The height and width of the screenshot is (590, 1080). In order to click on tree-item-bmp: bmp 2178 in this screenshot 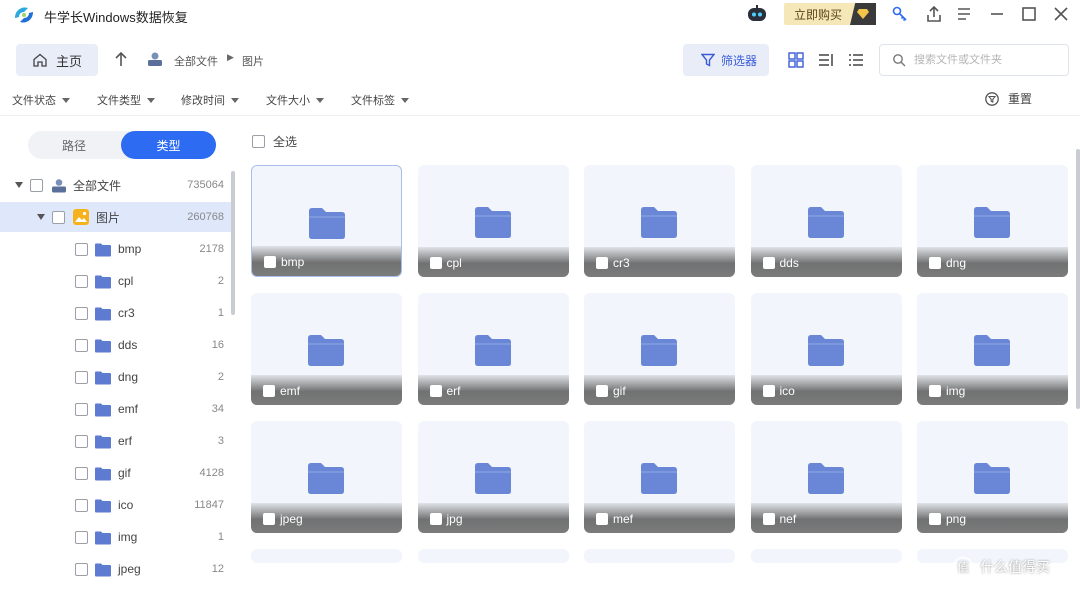, I will do `click(116, 249)`.